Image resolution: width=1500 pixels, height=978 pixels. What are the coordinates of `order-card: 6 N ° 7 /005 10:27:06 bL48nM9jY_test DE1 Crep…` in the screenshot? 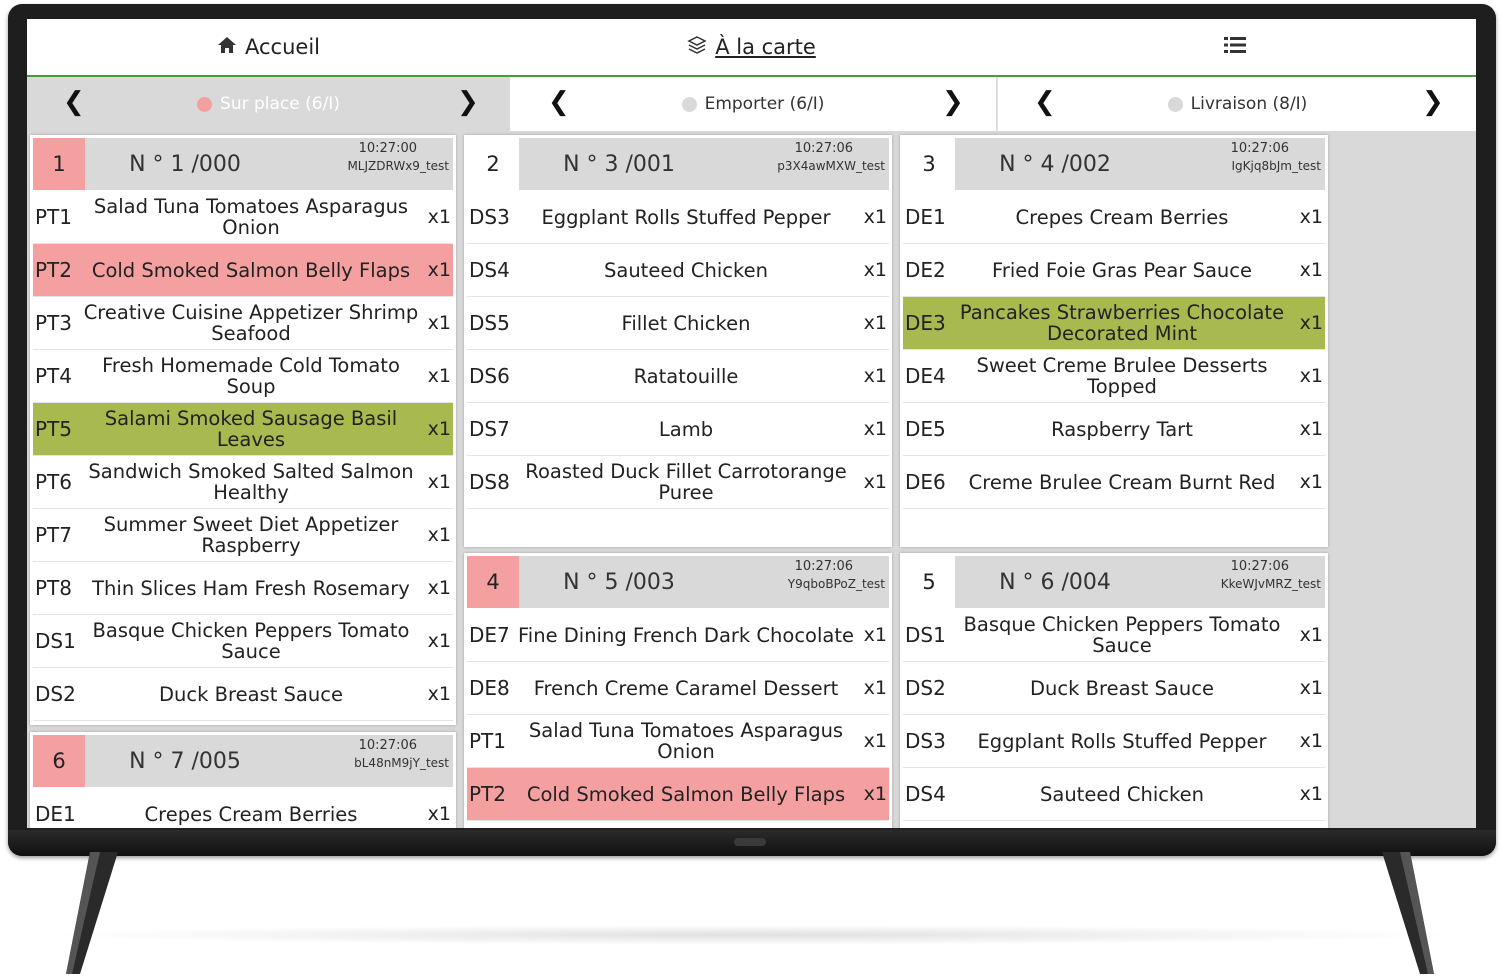 It's located at (243, 780).